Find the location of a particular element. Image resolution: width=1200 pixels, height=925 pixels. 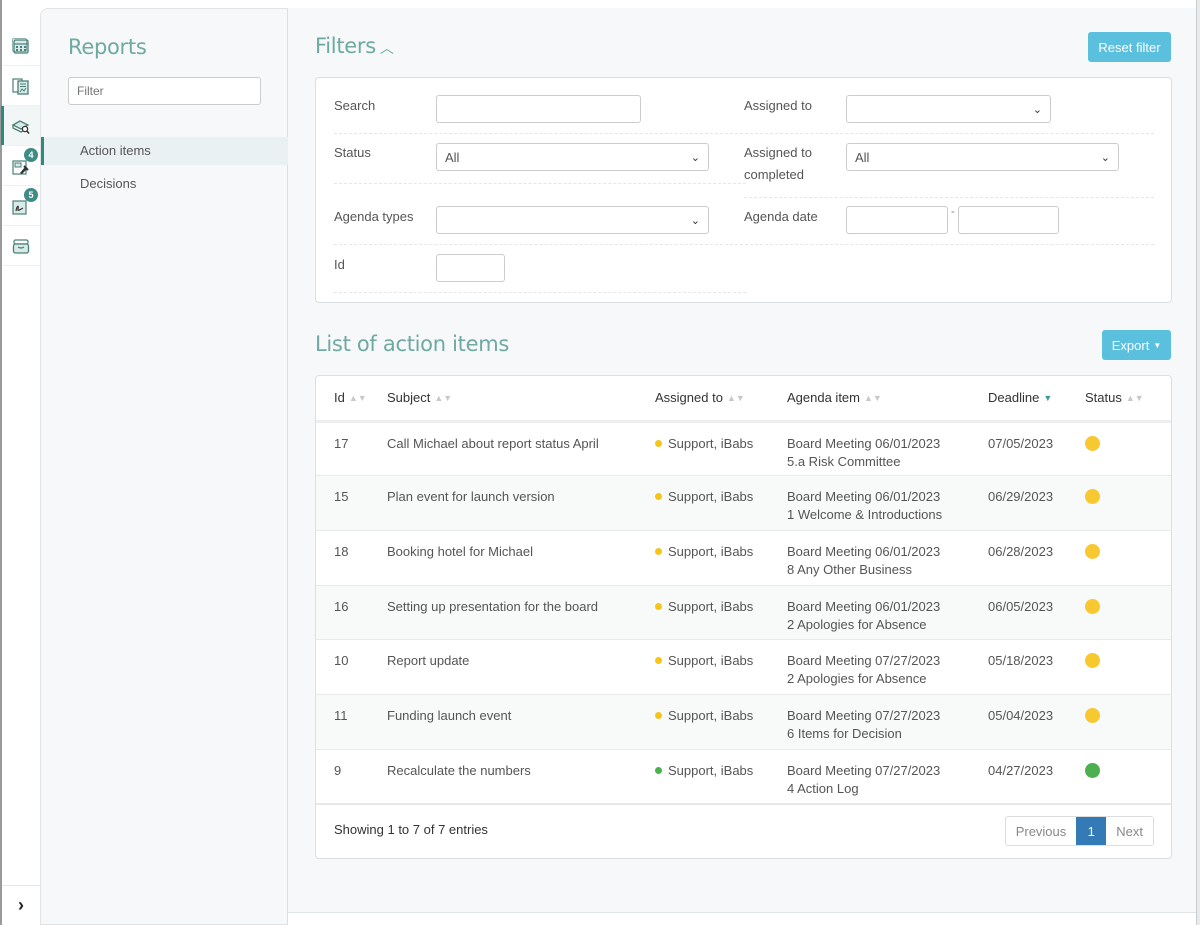

nav-item-decisions: Decisions is located at coordinates (164, 184).